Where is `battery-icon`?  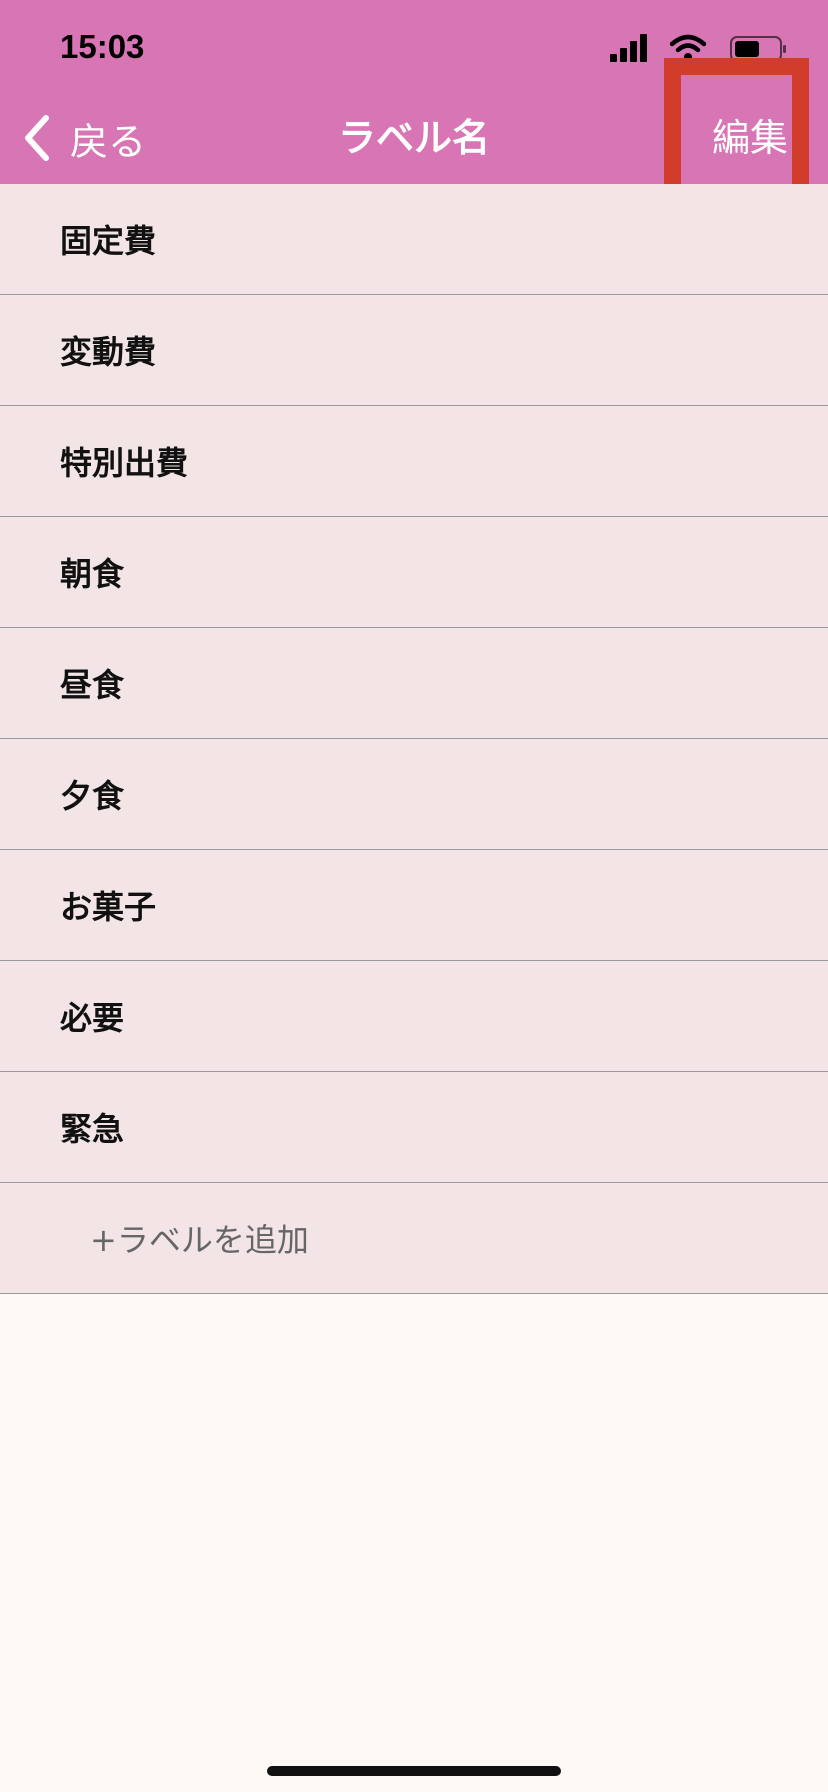 battery-icon is located at coordinates (758, 49).